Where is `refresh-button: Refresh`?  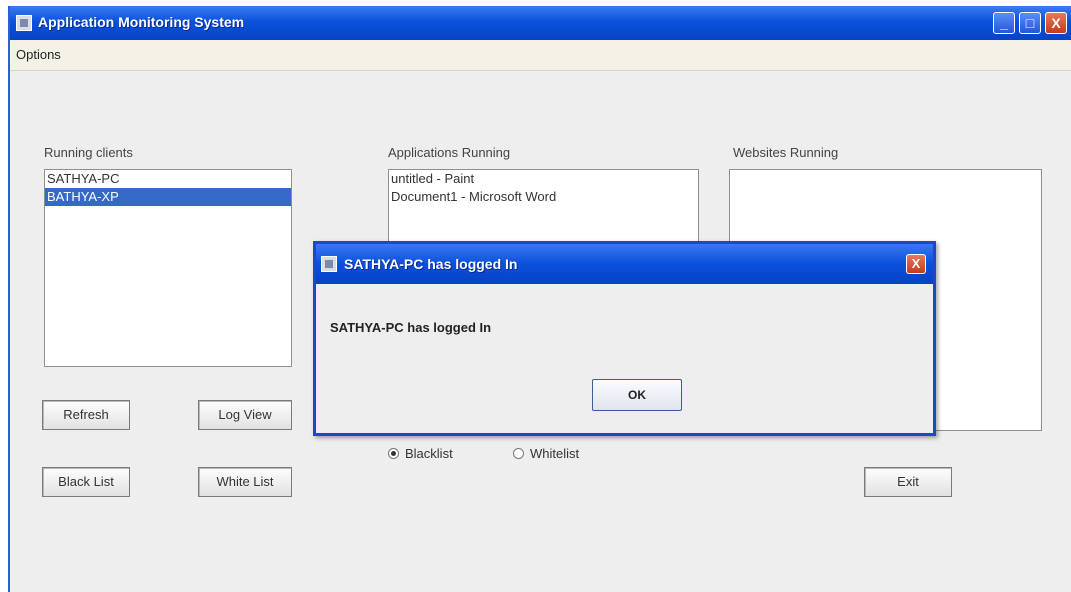 refresh-button: Refresh is located at coordinates (86, 415).